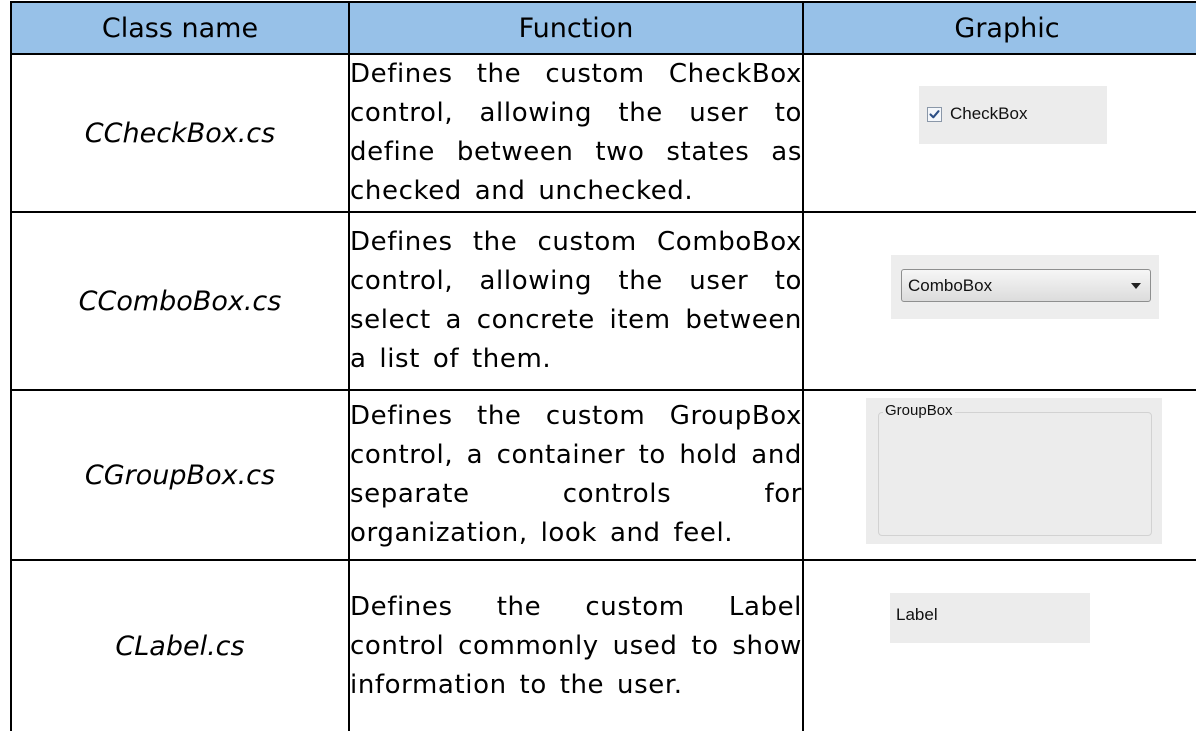  I want to click on graphic-cell: CheckBox, so click(999, 133).